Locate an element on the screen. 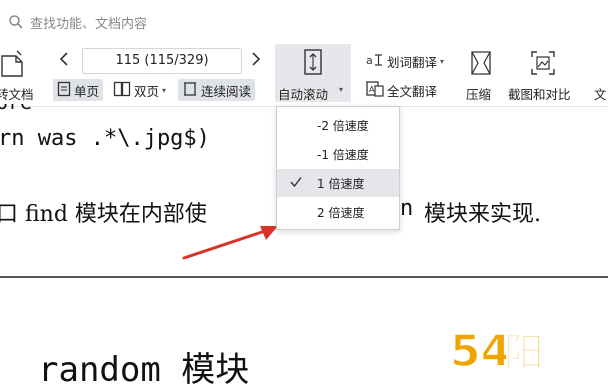 The height and width of the screenshot is (391, 608). continuous-read-icon is located at coordinates (190, 90).